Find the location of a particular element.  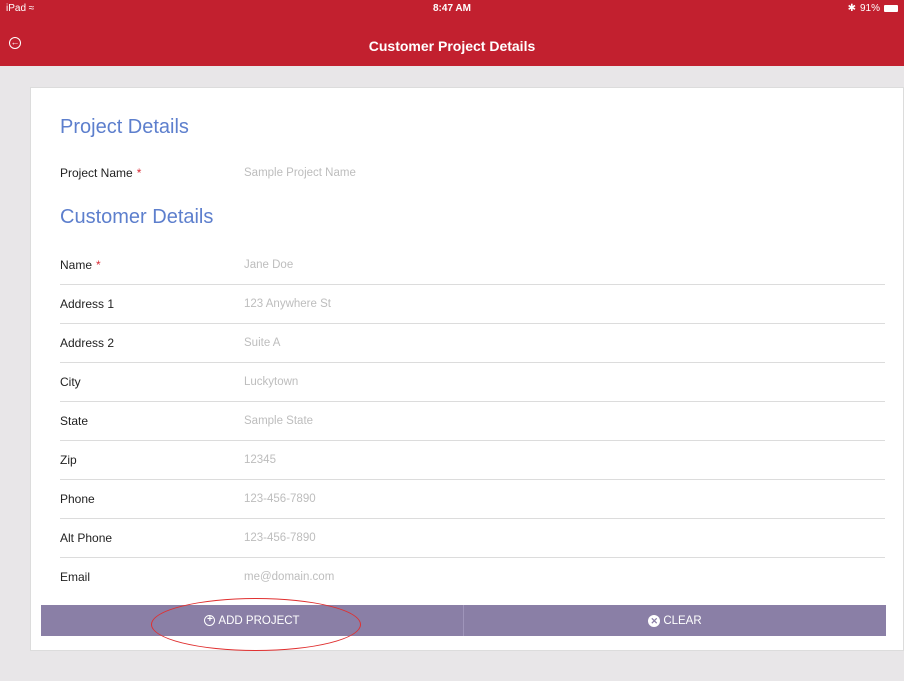

project-name-label: Project Name * is located at coordinates (100, 173).